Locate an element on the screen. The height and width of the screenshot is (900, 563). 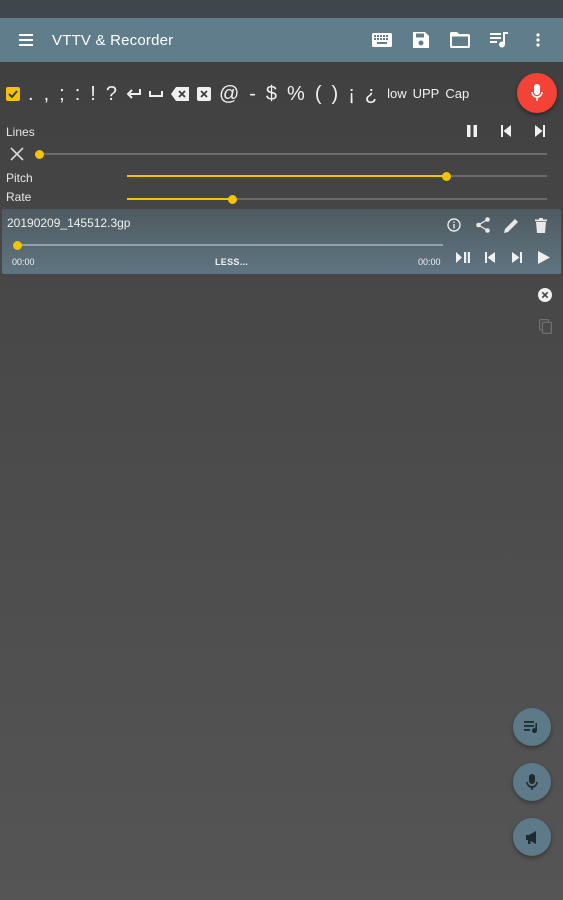
next-recording-button is located at coordinates (516, 257).